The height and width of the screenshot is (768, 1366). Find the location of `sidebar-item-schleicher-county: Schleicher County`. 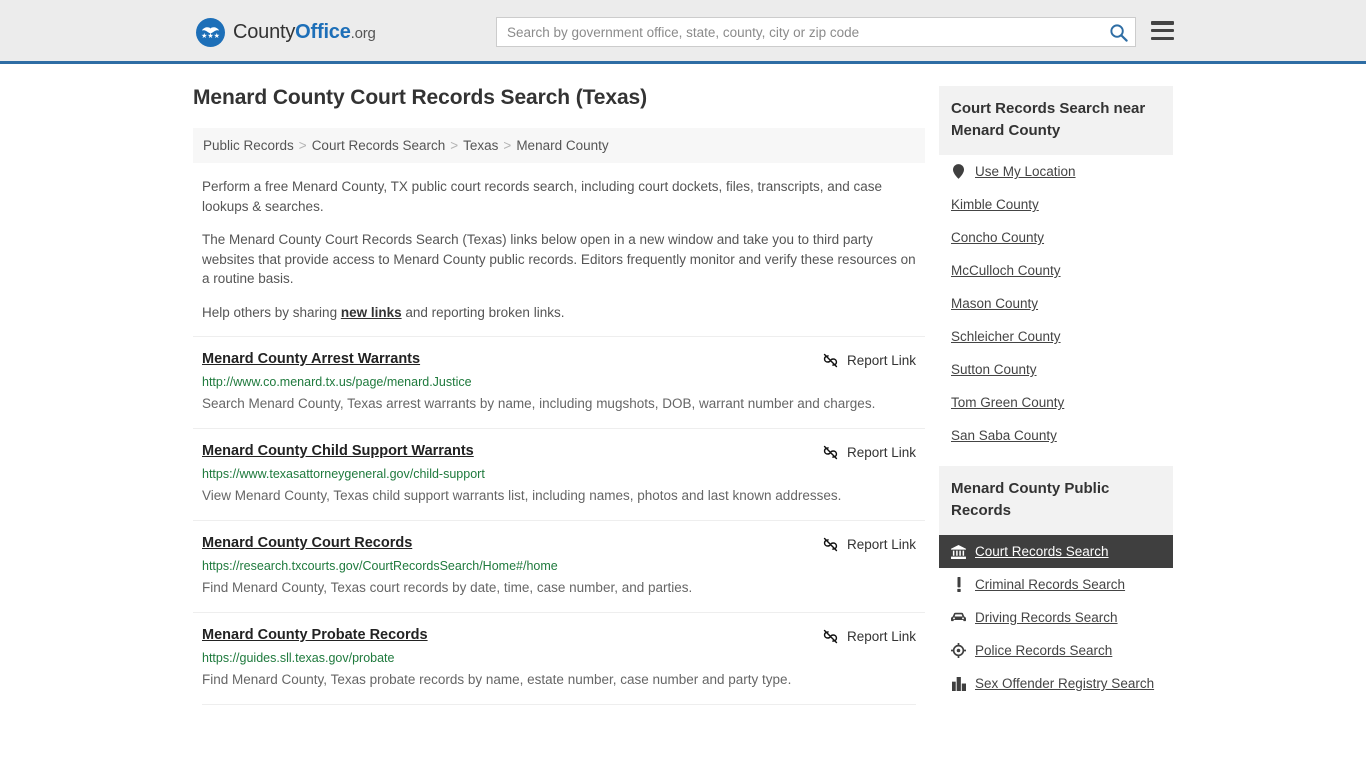

sidebar-item-schleicher-county: Schleicher County is located at coordinates (1056, 336).